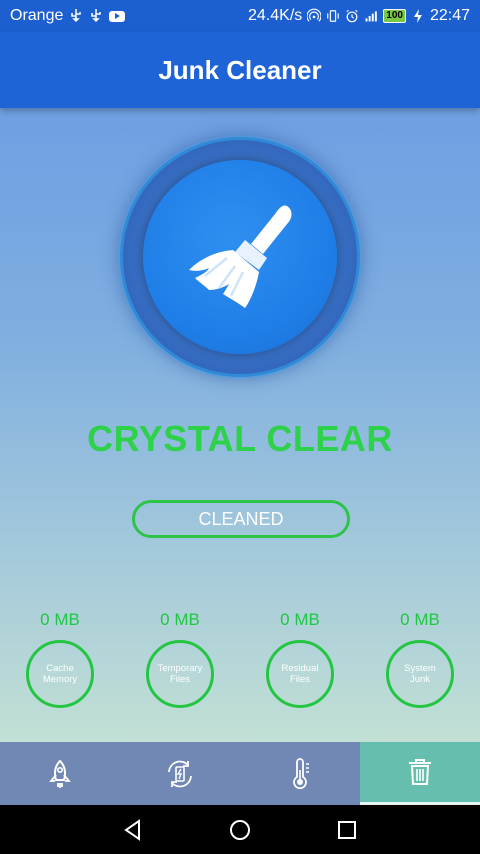 The width and height of the screenshot is (480, 854). I want to click on stat-residual-files: 0 MB Residual Files, so click(300, 659).